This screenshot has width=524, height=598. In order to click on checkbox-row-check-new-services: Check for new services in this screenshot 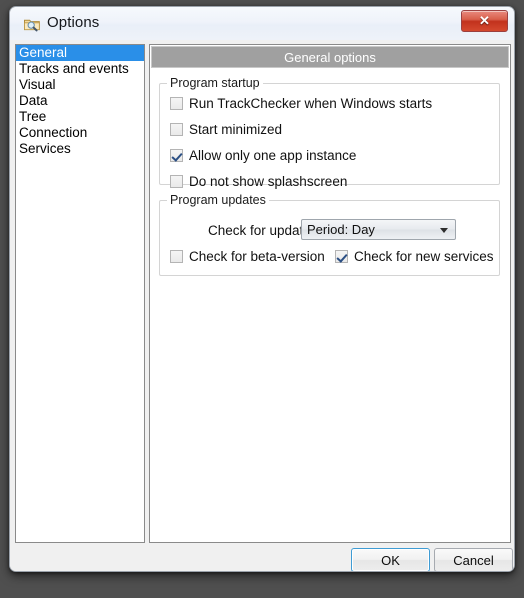, I will do `click(414, 256)`.